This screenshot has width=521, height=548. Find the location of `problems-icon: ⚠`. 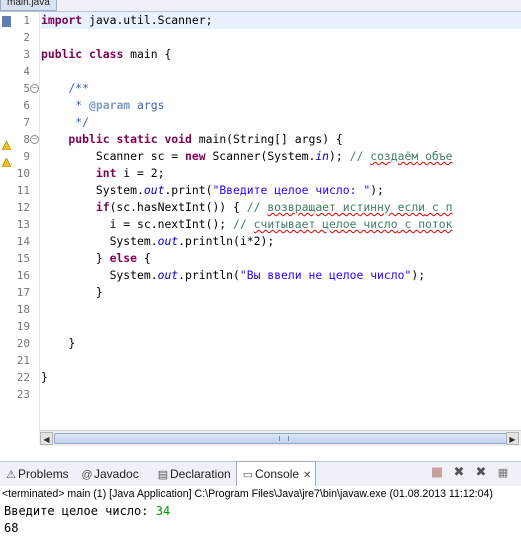

problems-icon: ⚠ is located at coordinates (11, 475).